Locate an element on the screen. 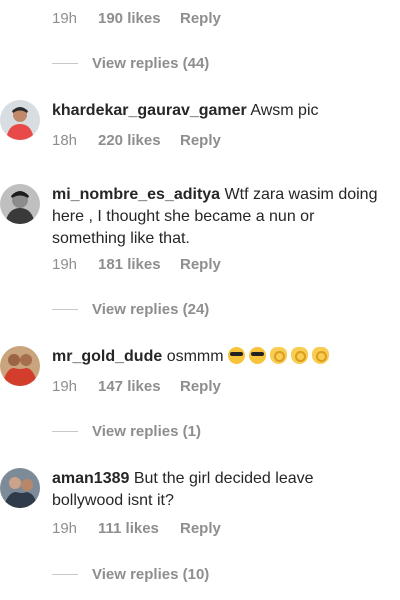 This screenshot has height=600, width=400. comment-likes: 111 likes is located at coordinates (139, 528).